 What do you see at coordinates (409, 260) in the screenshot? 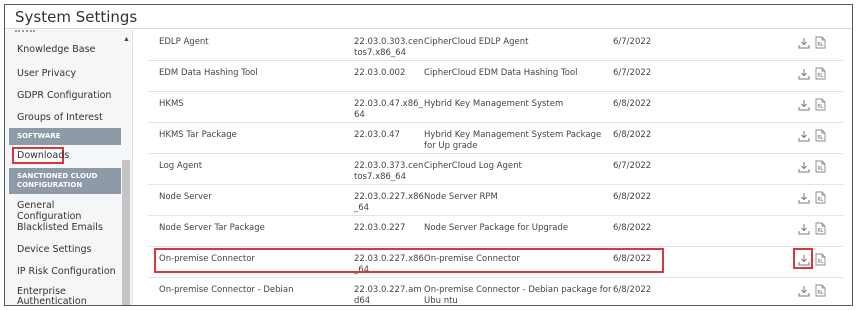
I see `highlight-box-row` at bounding box center [409, 260].